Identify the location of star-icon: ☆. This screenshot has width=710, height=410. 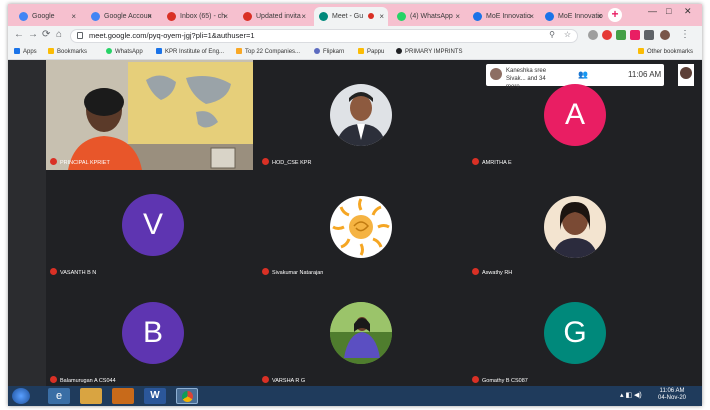
(567, 34).